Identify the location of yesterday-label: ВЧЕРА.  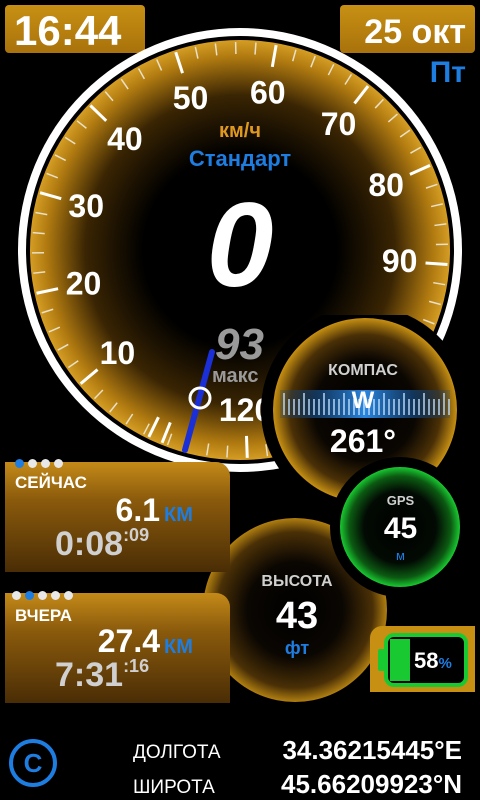
(44, 615).